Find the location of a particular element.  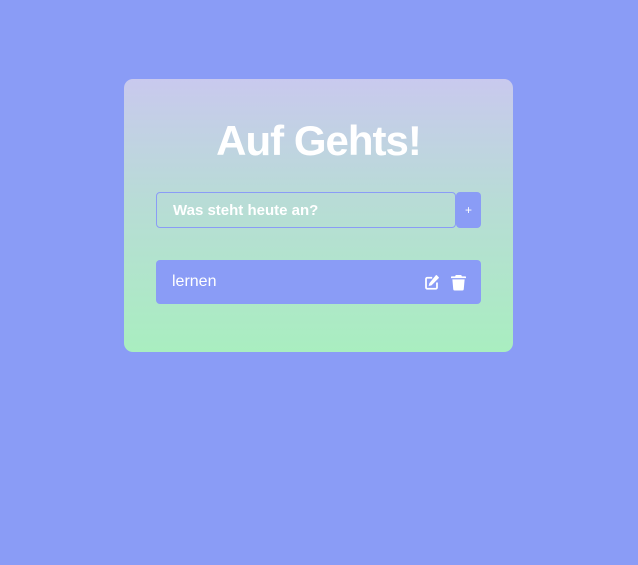

todo-text: lernen is located at coordinates (194, 281).